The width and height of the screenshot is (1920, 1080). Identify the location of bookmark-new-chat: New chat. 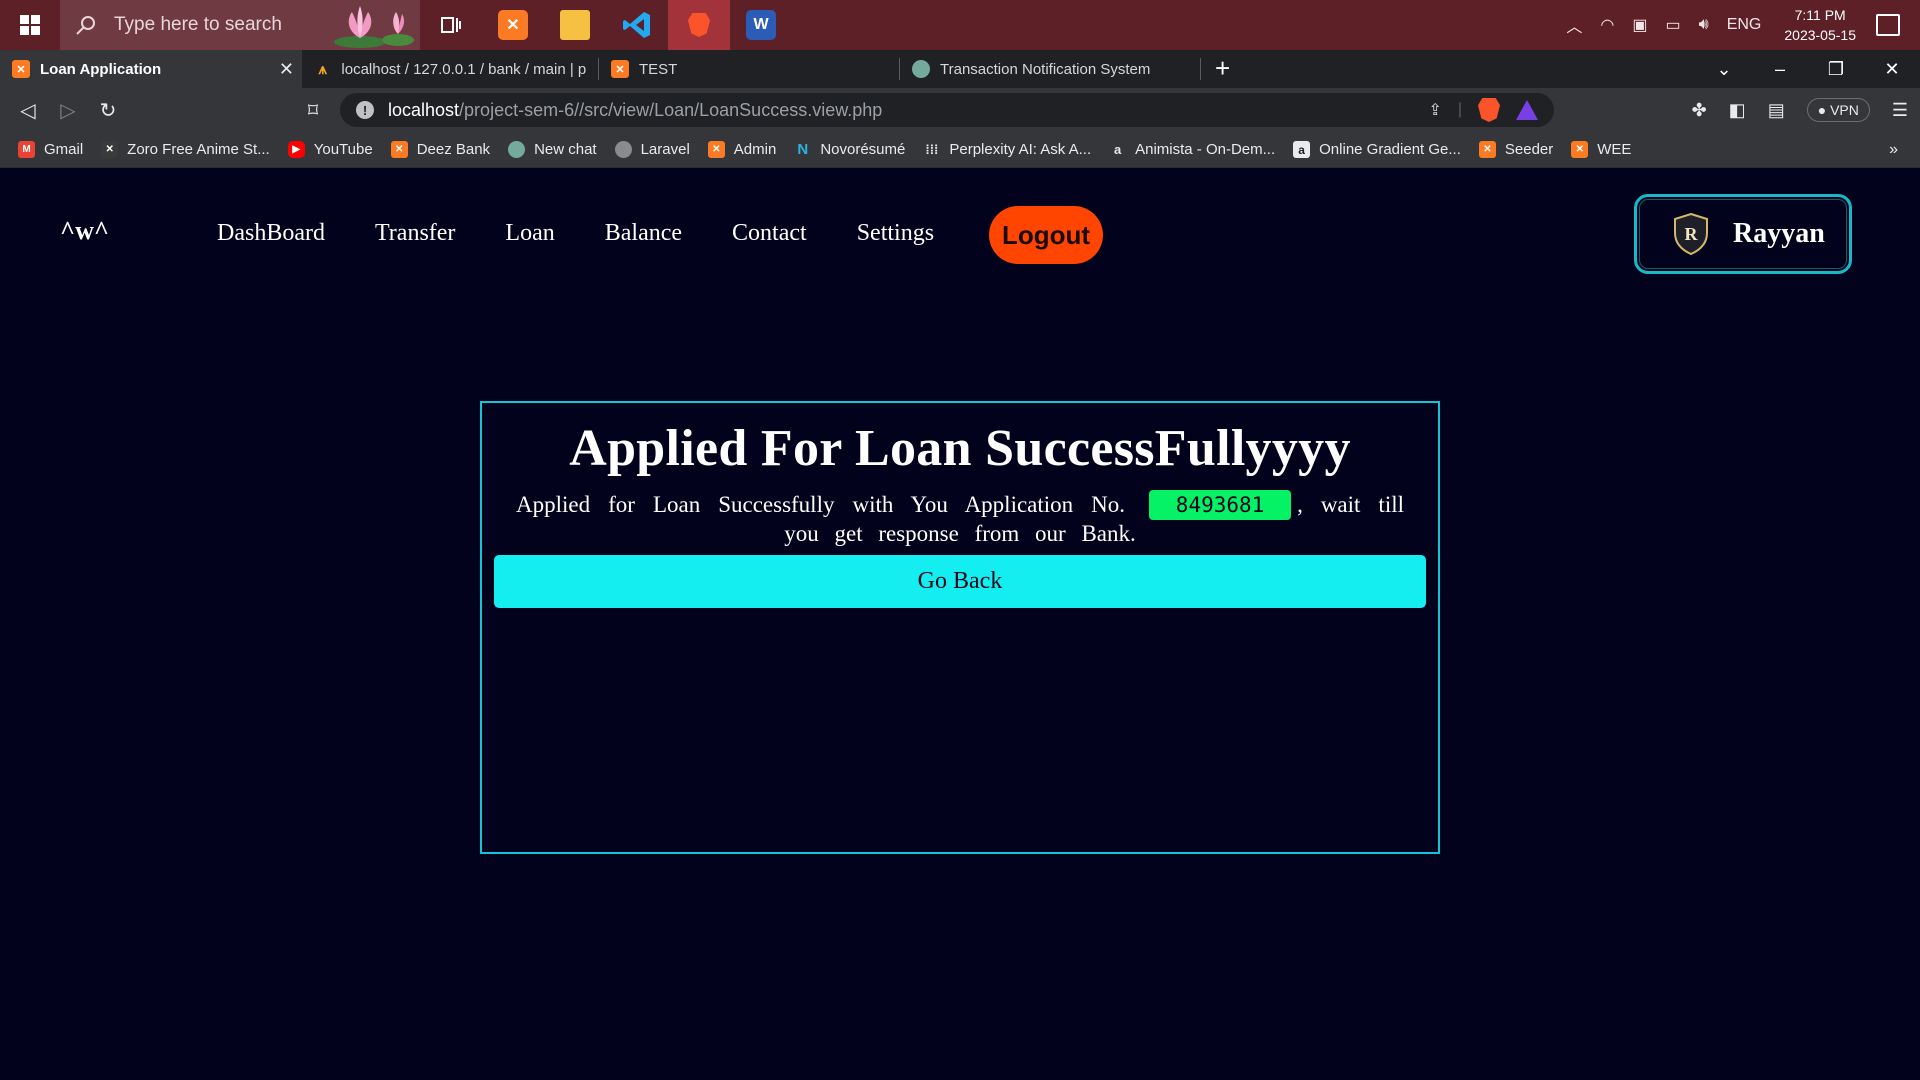
(552, 149).